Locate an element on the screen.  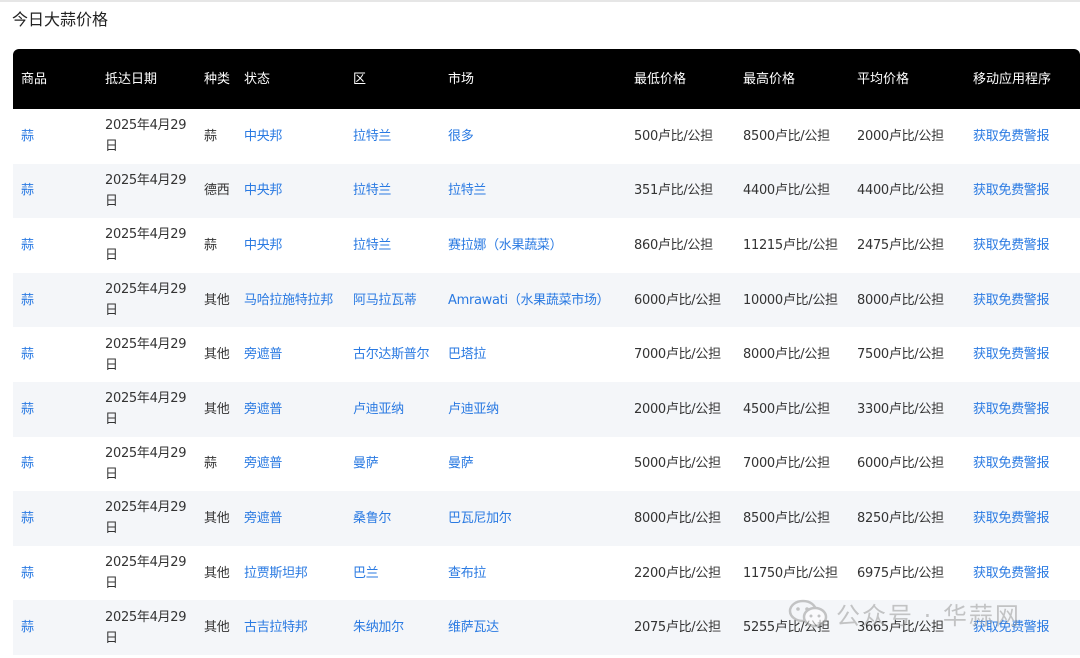
cell-avg-price: 6000卢比/公担 is located at coordinates (900, 464).